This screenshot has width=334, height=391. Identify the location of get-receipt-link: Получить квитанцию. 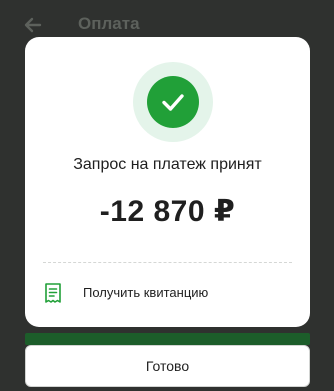
(167, 293).